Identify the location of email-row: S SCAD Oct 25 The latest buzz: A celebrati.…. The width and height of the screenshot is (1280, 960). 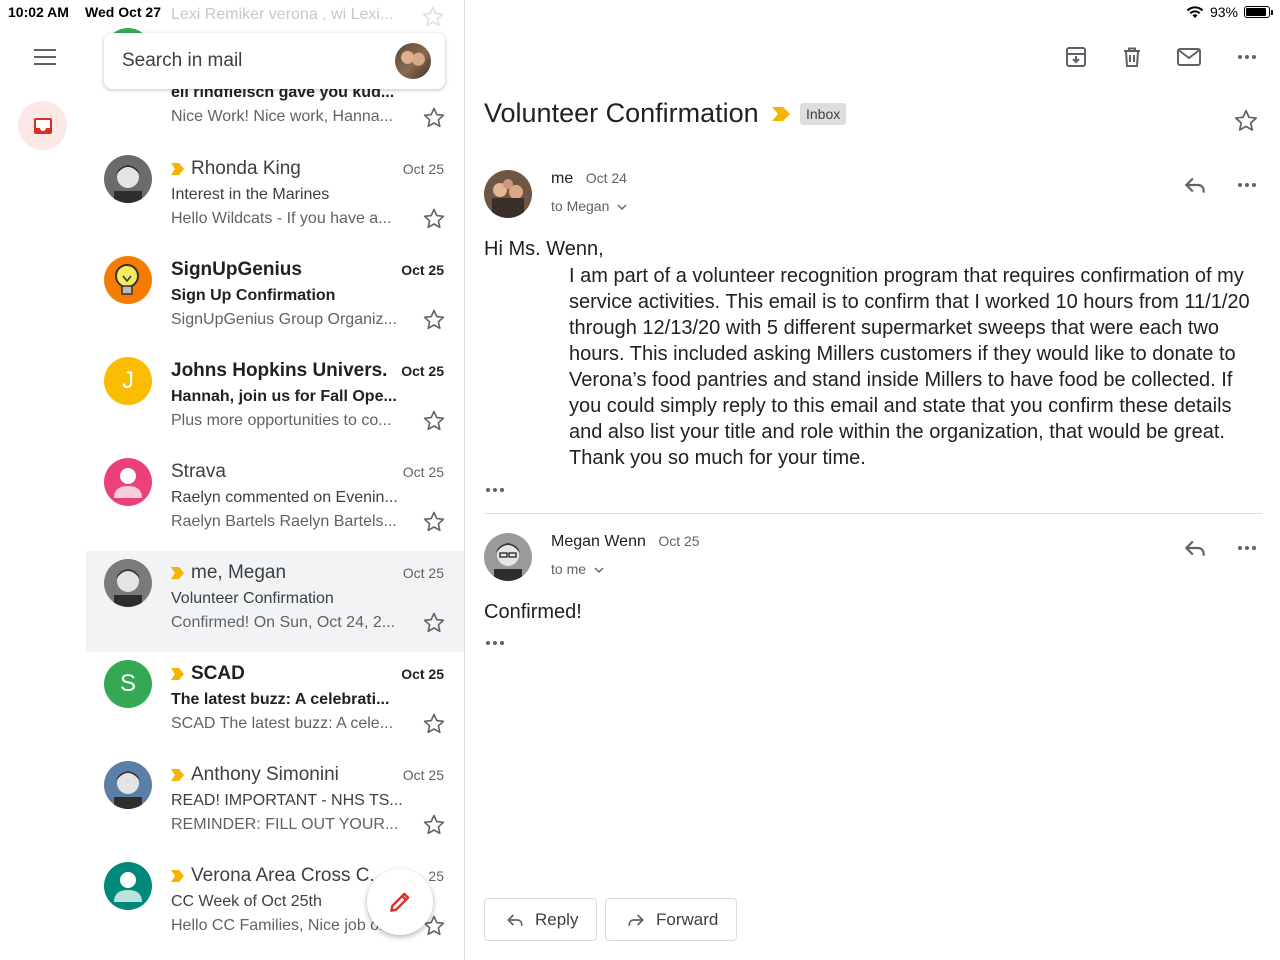
(275, 702).